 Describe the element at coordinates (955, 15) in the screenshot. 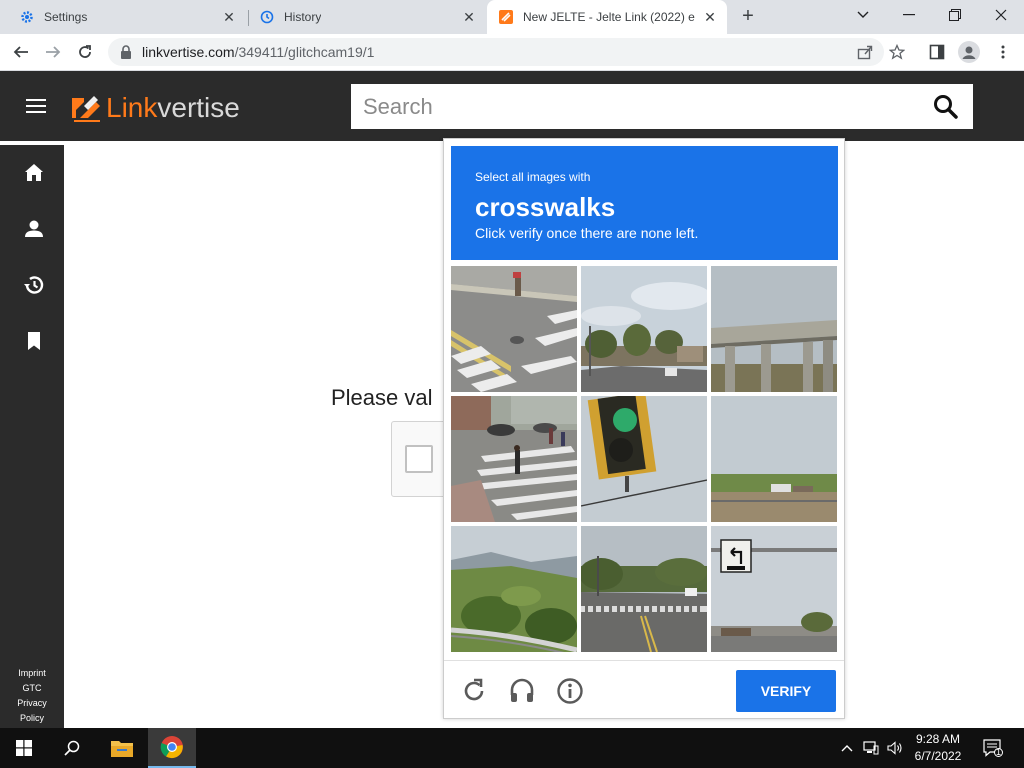

I see `restore-button` at that location.